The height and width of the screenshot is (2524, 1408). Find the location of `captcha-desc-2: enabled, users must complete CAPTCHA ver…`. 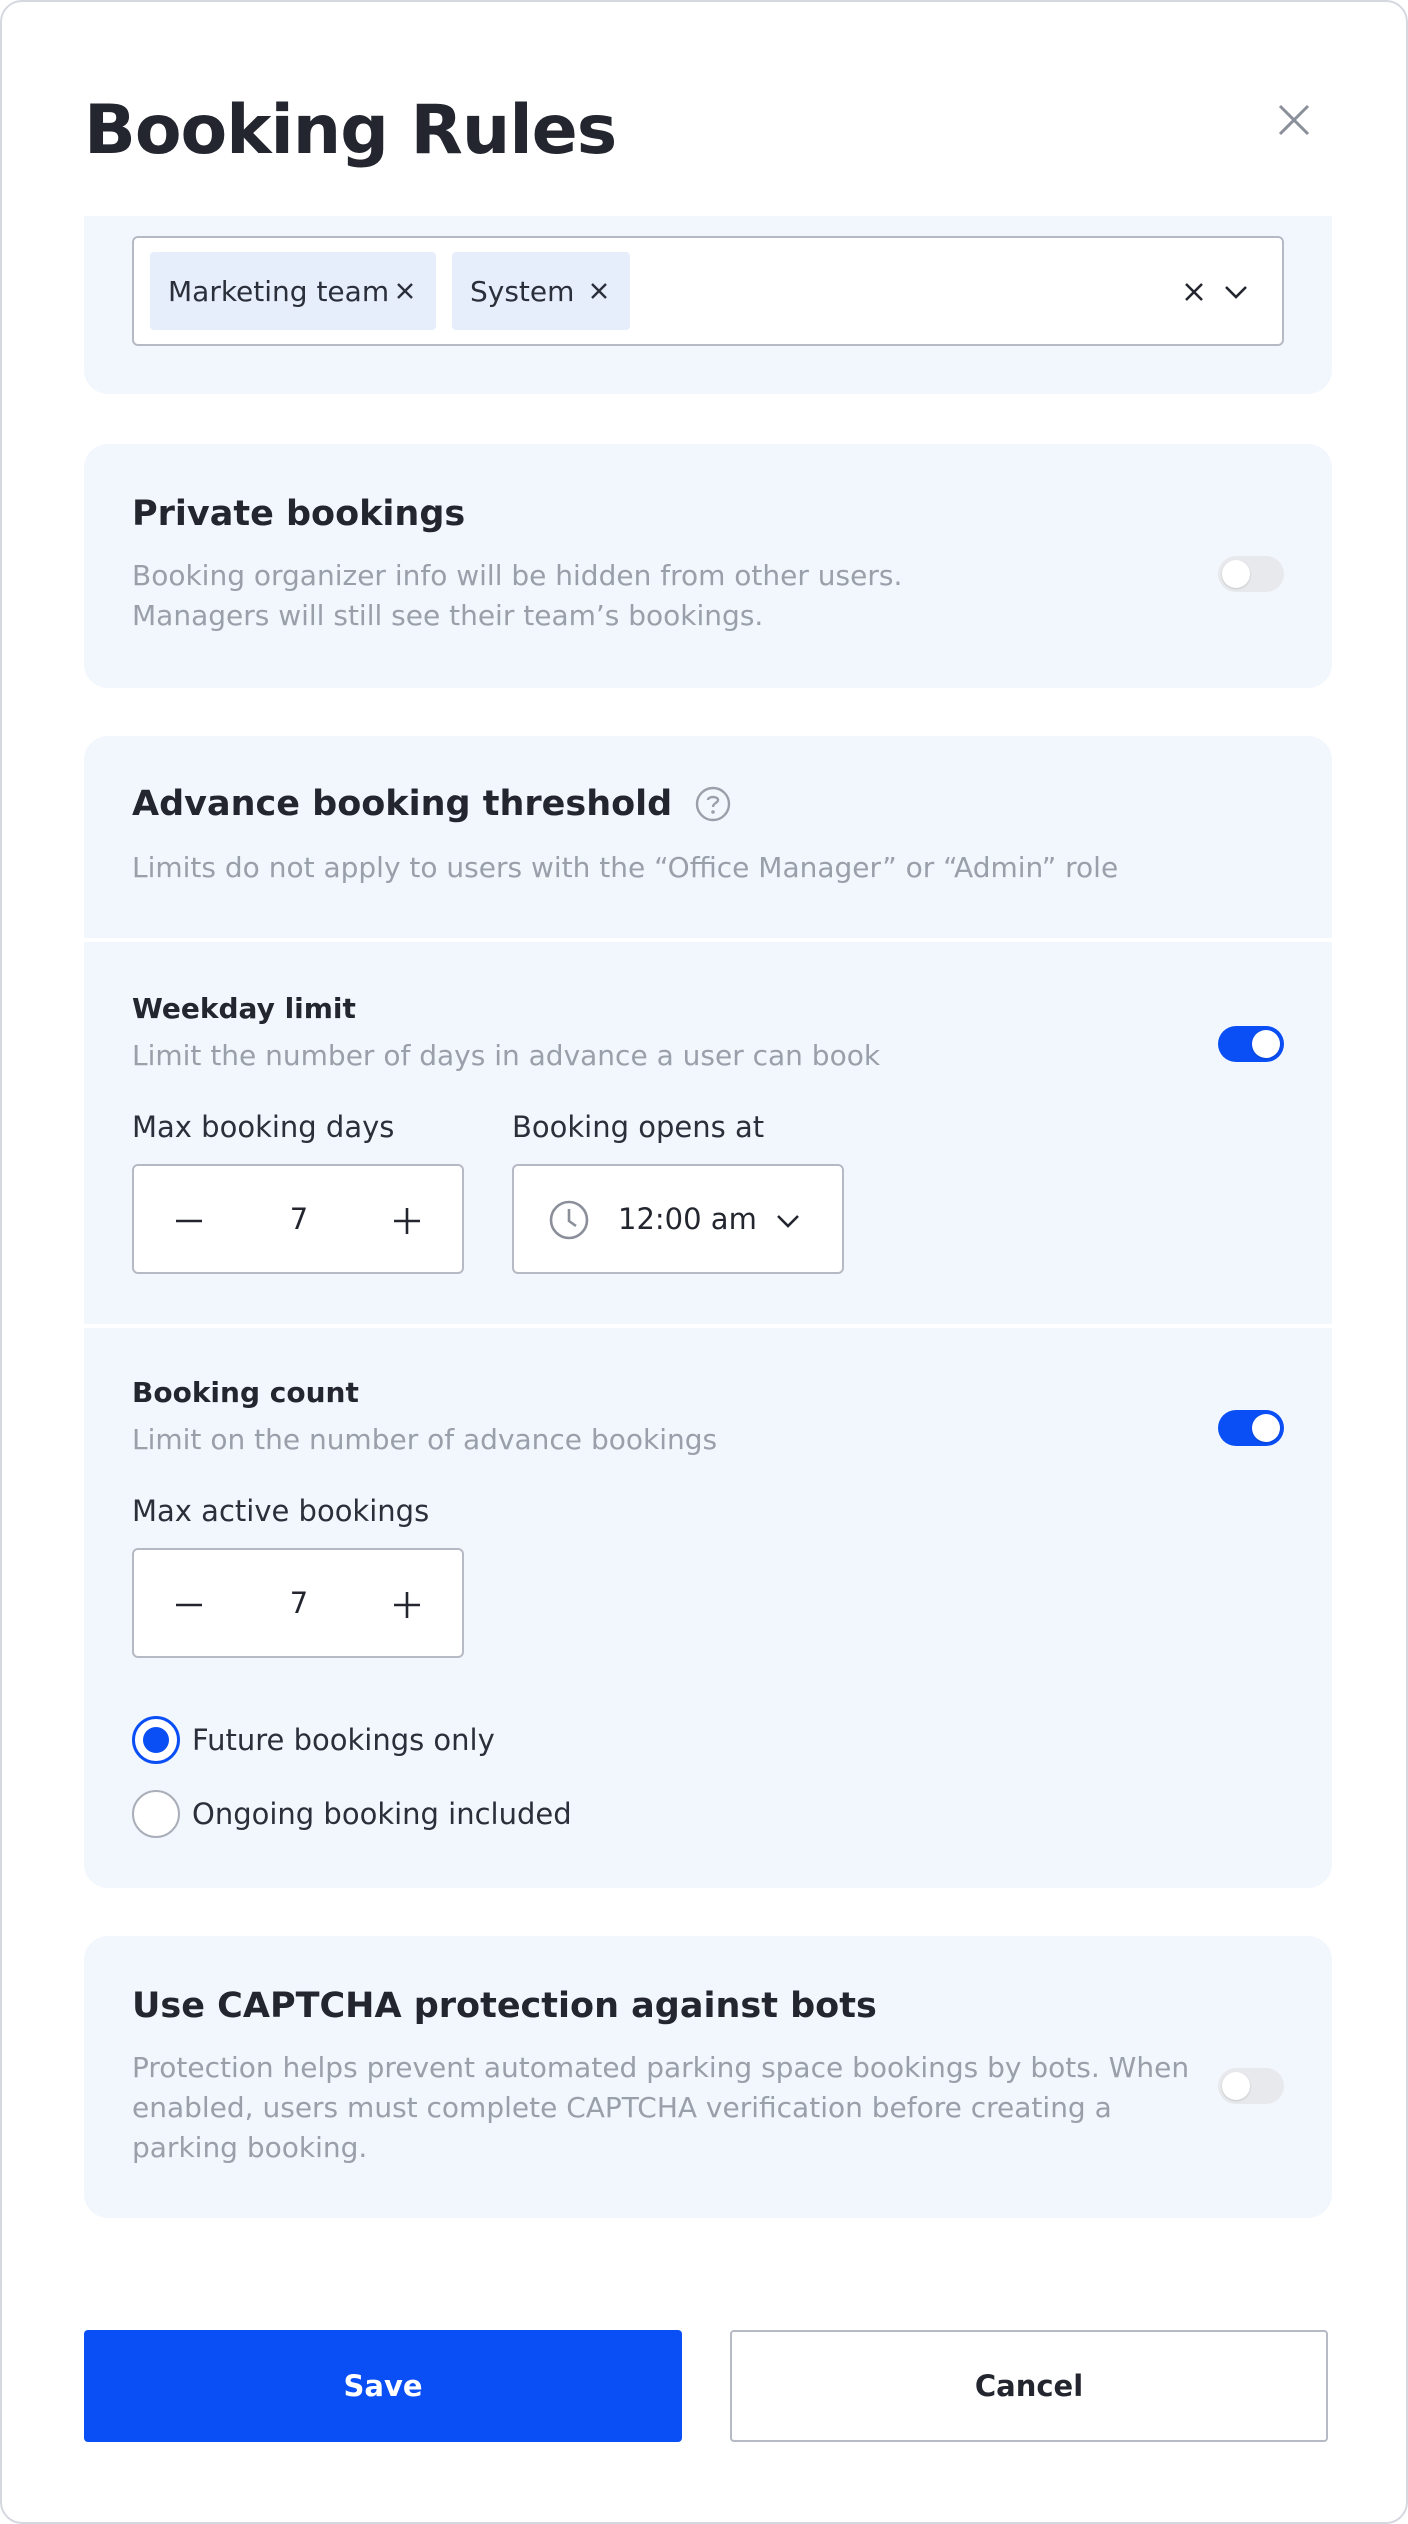

captcha-desc-2: enabled, users must complete CAPTCHA ver… is located at coordinates (622, 2107).